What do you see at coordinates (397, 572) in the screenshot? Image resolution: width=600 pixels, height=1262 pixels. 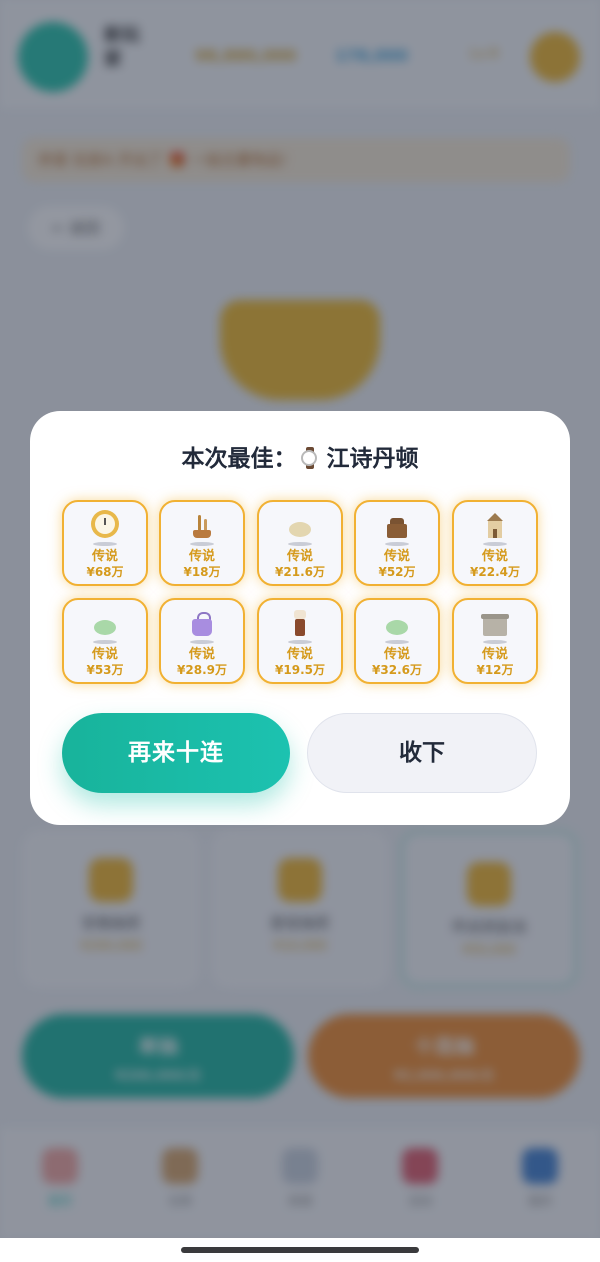 I see `item-price: ¥52万` at bounding box center [397, 572].